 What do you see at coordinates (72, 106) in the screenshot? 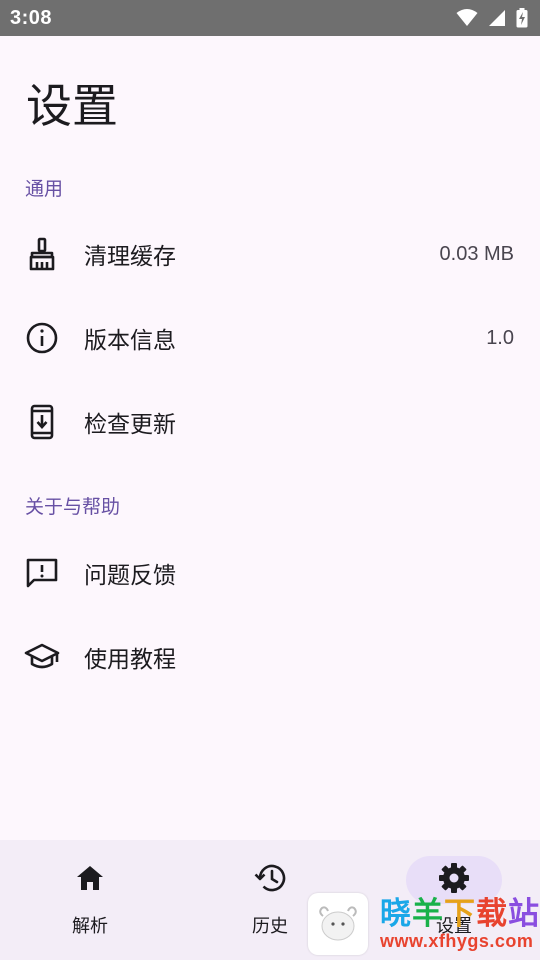
I see `page-title: 设置` at bounding box center [72, 106].